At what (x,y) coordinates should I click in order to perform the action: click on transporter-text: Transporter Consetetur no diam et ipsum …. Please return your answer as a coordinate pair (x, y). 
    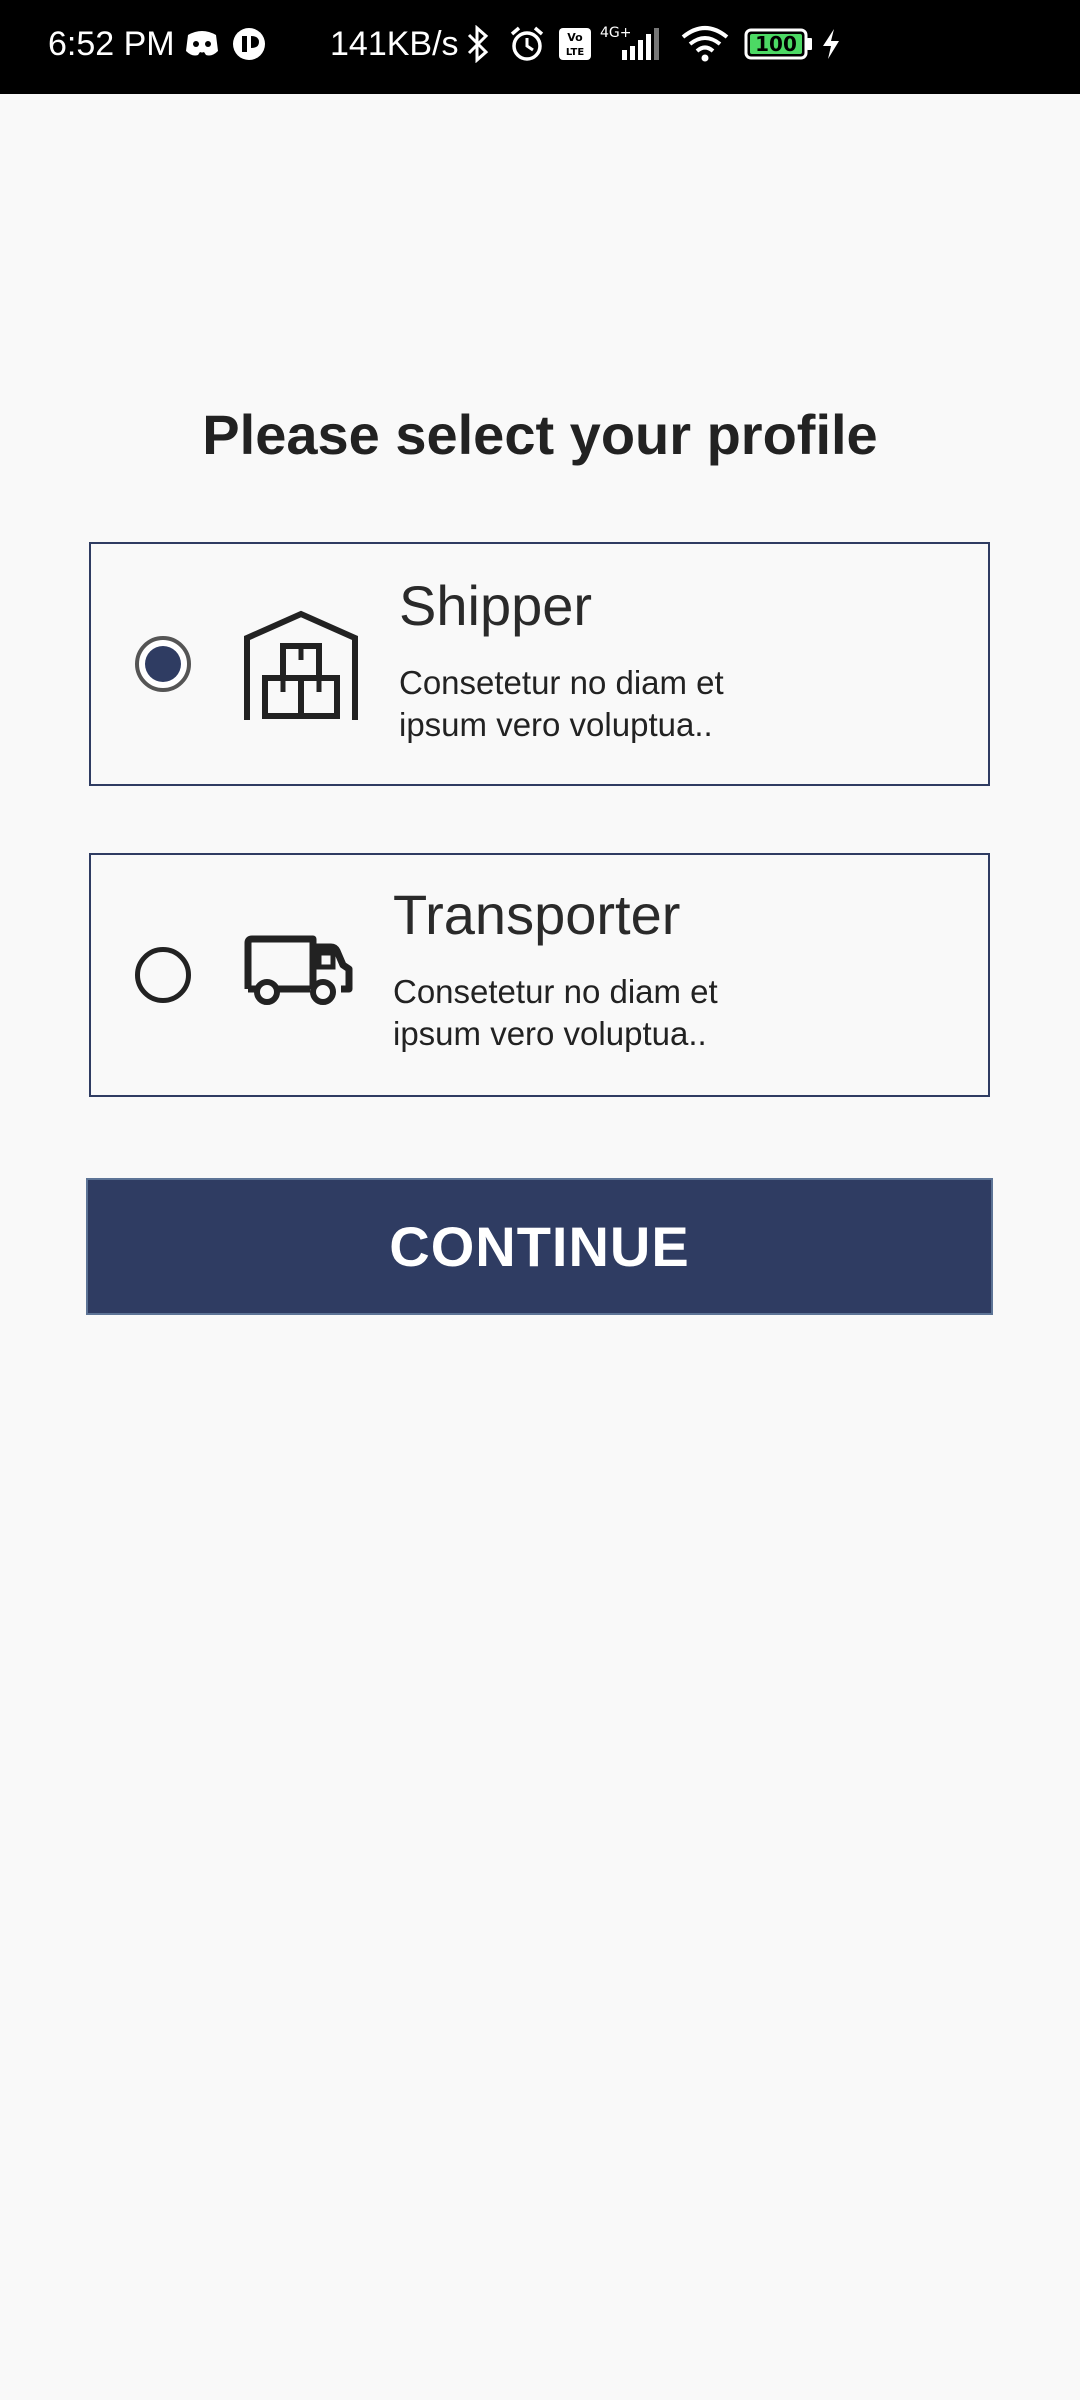
    Looking at the image, I should click on (603, 969).